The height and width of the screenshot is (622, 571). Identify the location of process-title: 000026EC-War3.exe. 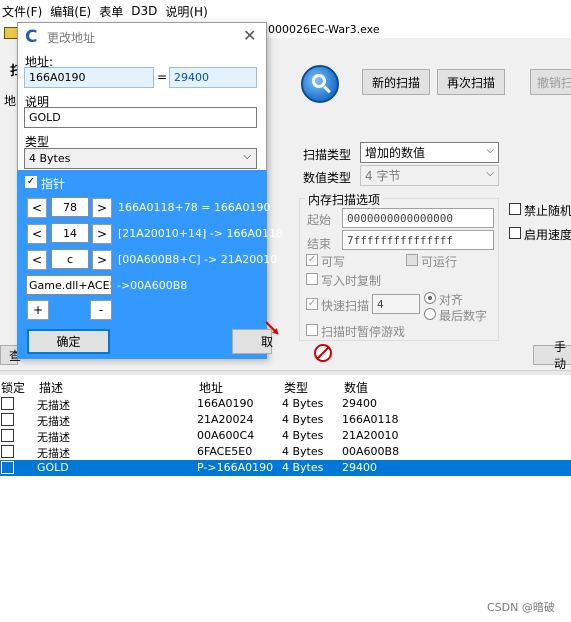
(324, 29).